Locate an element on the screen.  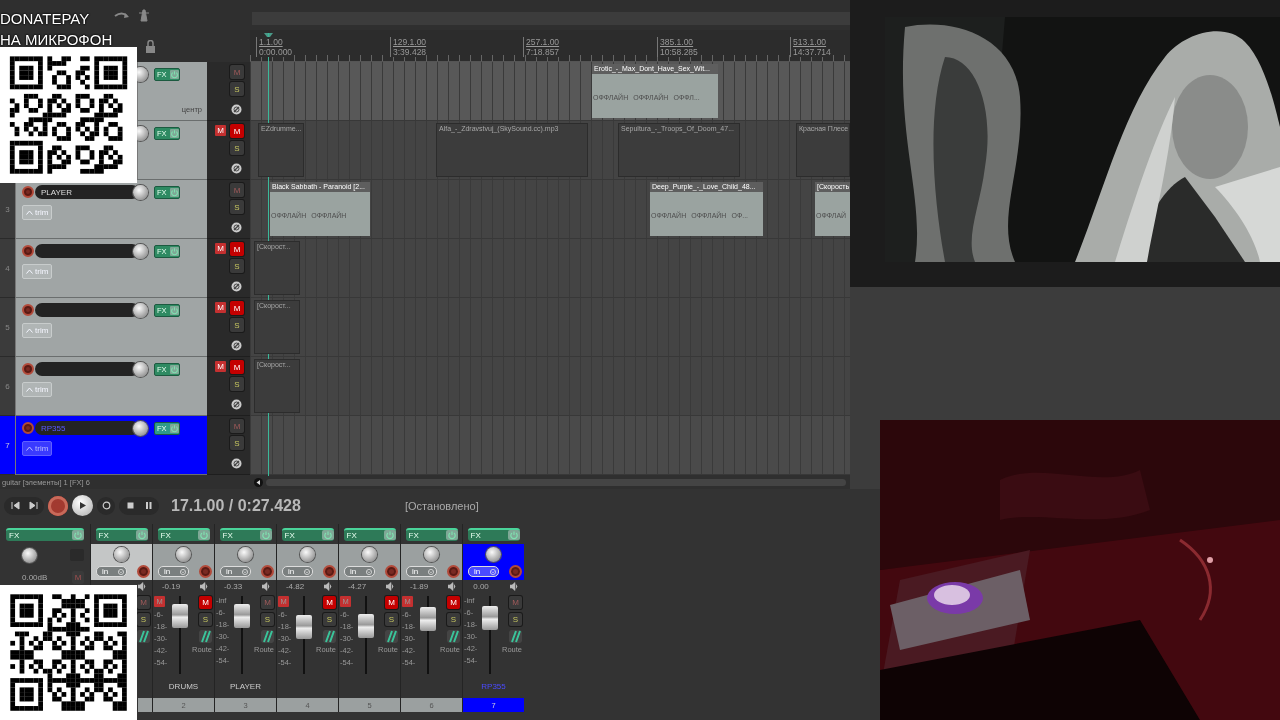
timeline-ruler: 1.1.00 0:00.000 129.1.00 3:39.428 257.1.00 7:18.857 385.1.00 10:58.285 513.1.00 14:37.714 is located at coordinates (550, 46).